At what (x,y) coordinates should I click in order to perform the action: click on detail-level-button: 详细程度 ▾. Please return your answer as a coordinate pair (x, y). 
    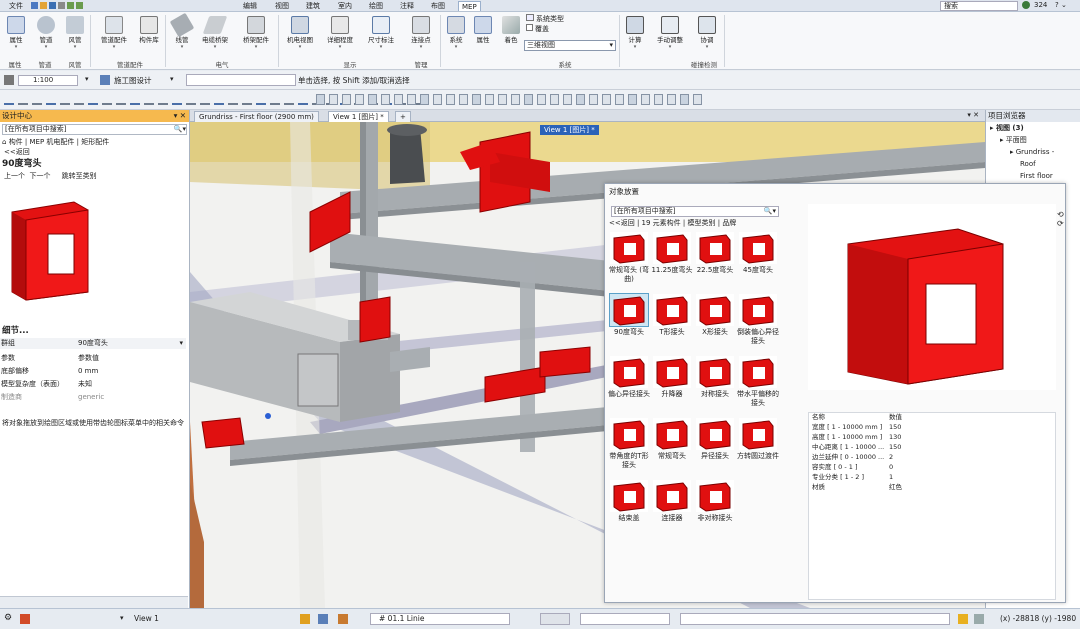
    Looking at the image, I should click on (340, 36).